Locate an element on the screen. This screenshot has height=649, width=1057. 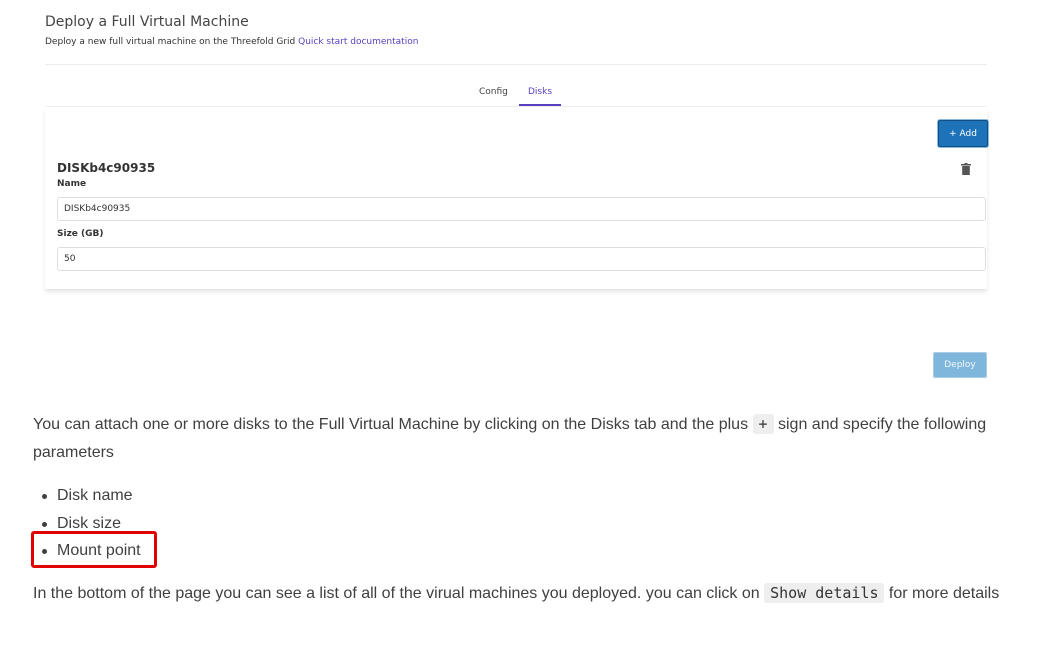
tab-bar: Config Disks is located at coordinates (516, 94).